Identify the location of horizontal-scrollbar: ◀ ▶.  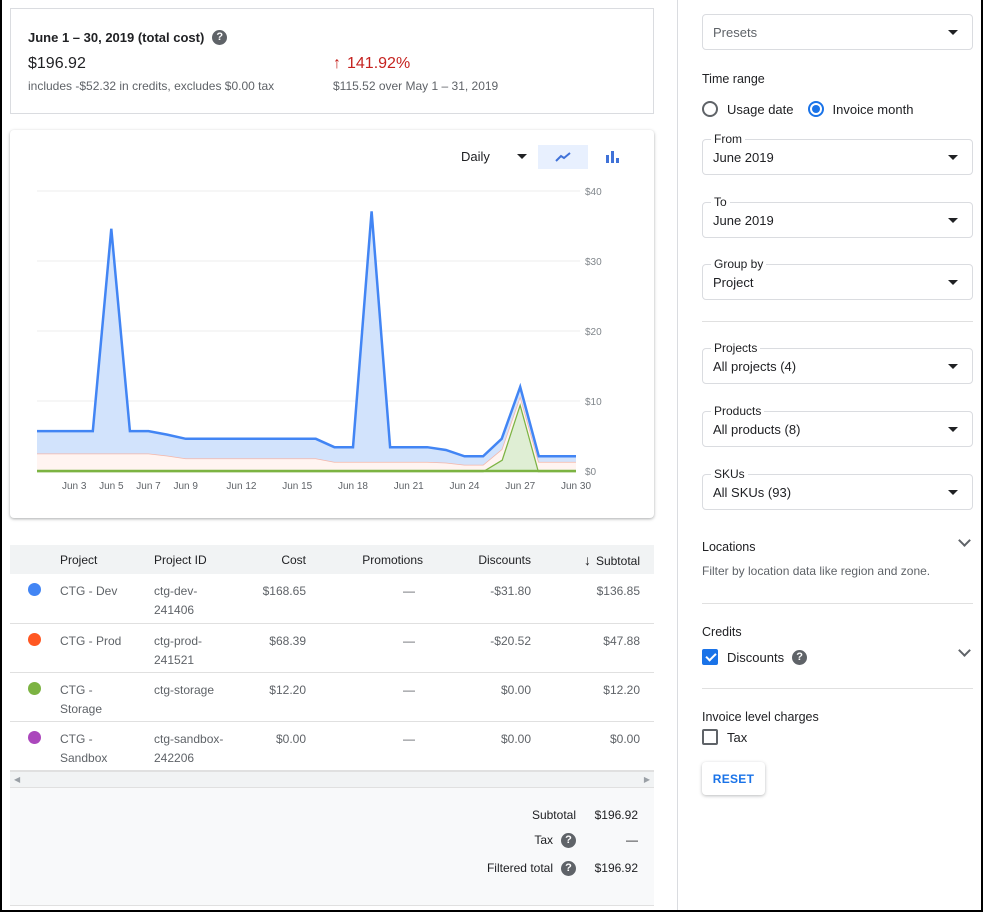
(332, 779).